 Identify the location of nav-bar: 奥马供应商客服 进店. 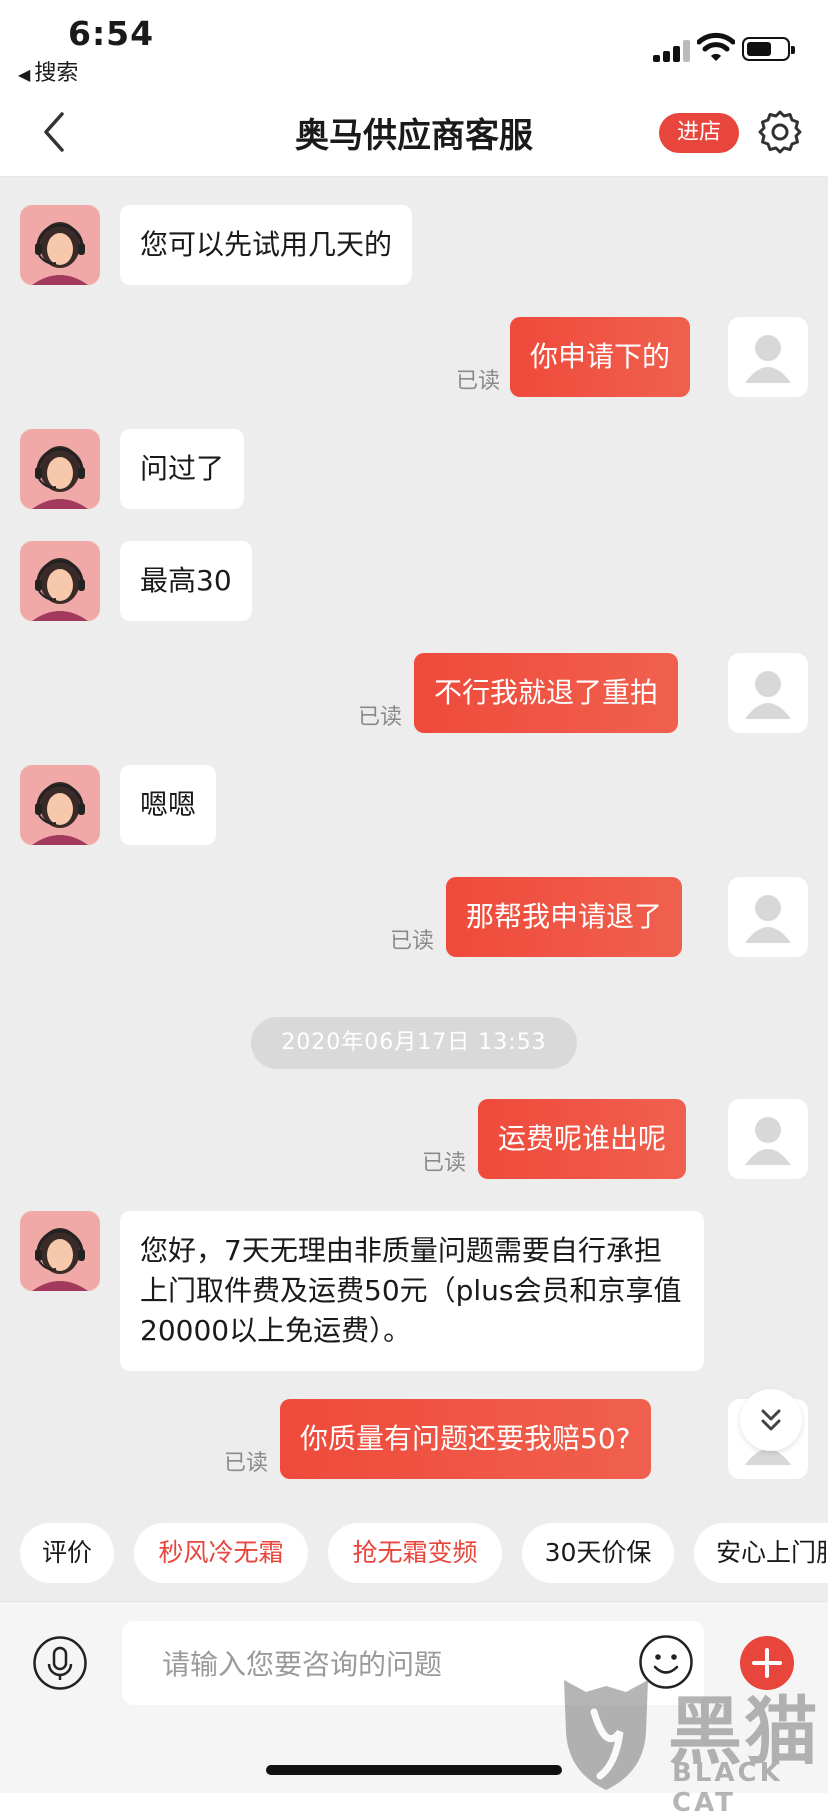
(414, 132).